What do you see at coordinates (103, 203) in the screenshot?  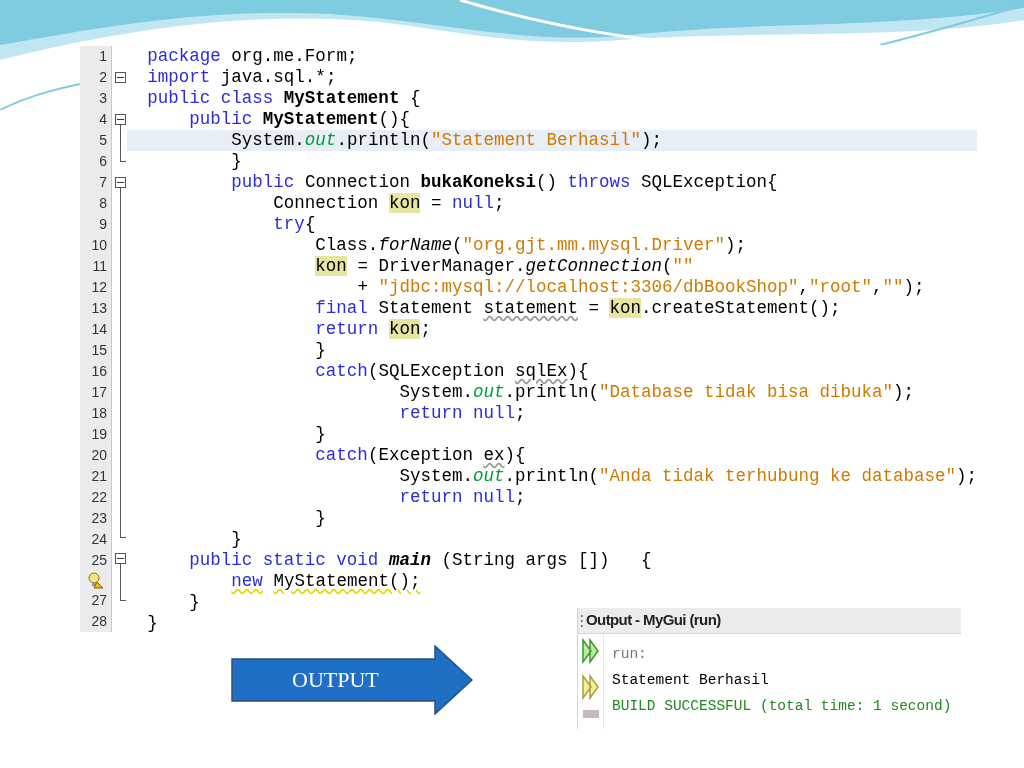 I see `line-number: 8` at bounding box center [103, 203].